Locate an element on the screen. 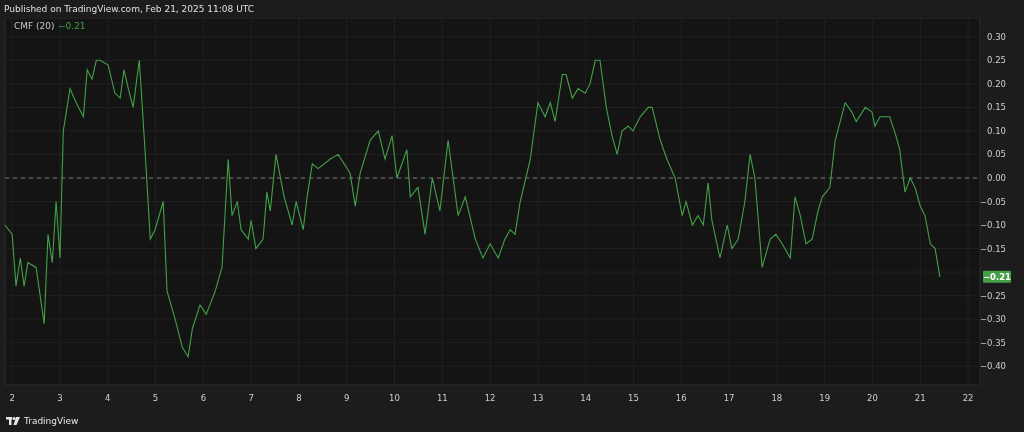 The height and width of the screenshot is (432, 1024). time-axis-label: 5 is located at coordinates (155, 398).